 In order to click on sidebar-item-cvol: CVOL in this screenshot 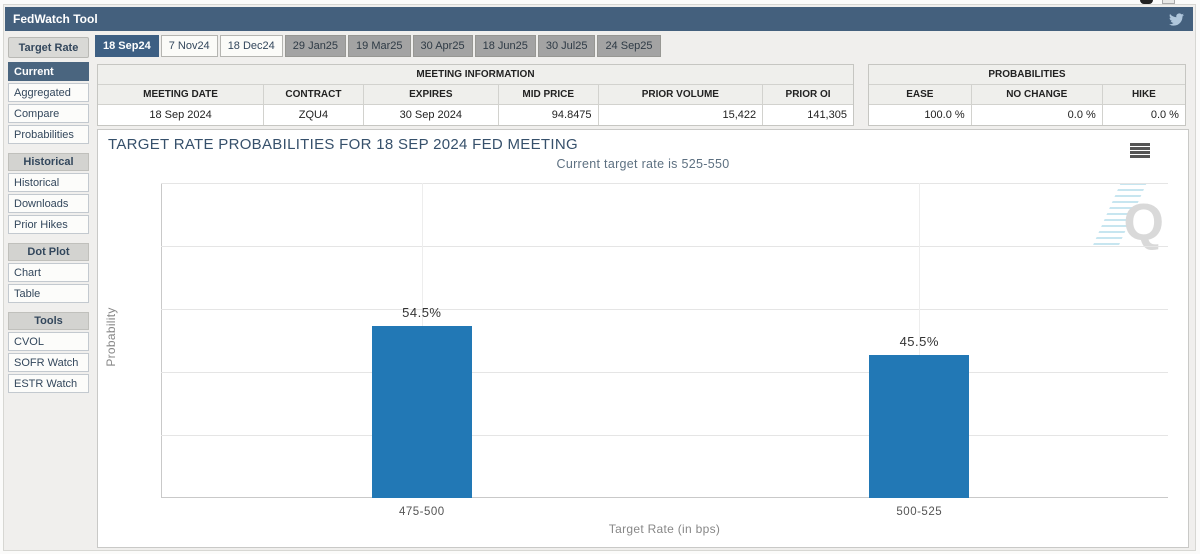, I will do `click(48, 341)`.